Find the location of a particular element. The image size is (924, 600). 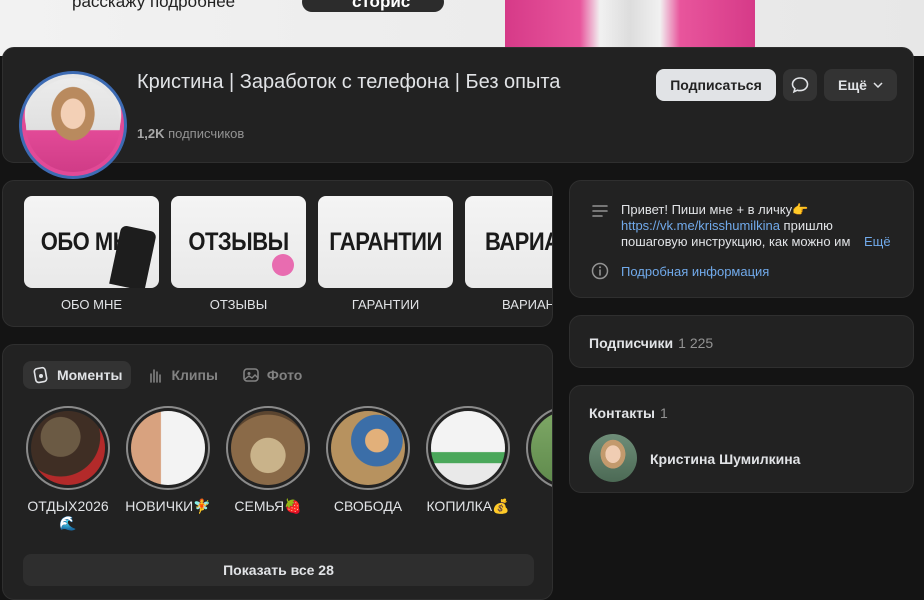

subscribers-title: Подписчики 1 225 is located at coordinates (651, 343).